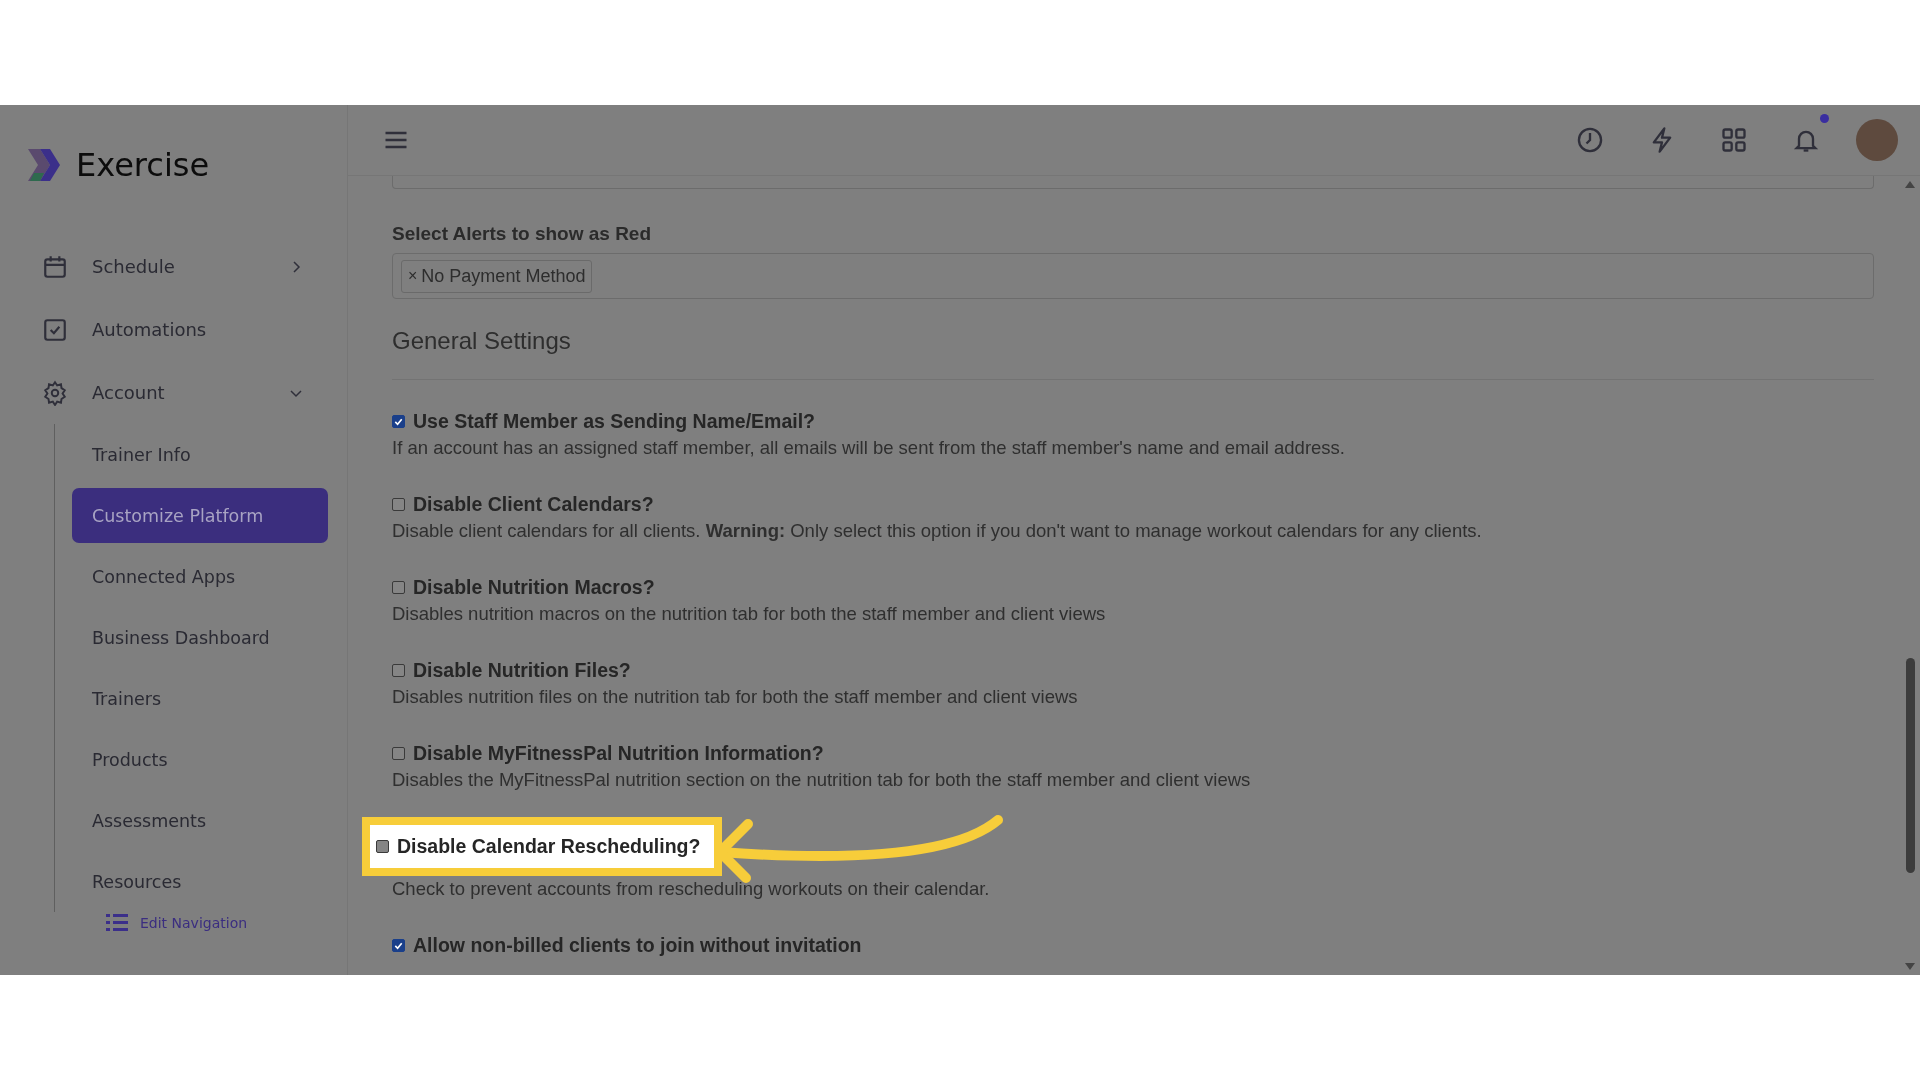  What do you see at coordinates (55, 392) in the screenshot?
I see `settings-icon` at bounding box center [55, 392].